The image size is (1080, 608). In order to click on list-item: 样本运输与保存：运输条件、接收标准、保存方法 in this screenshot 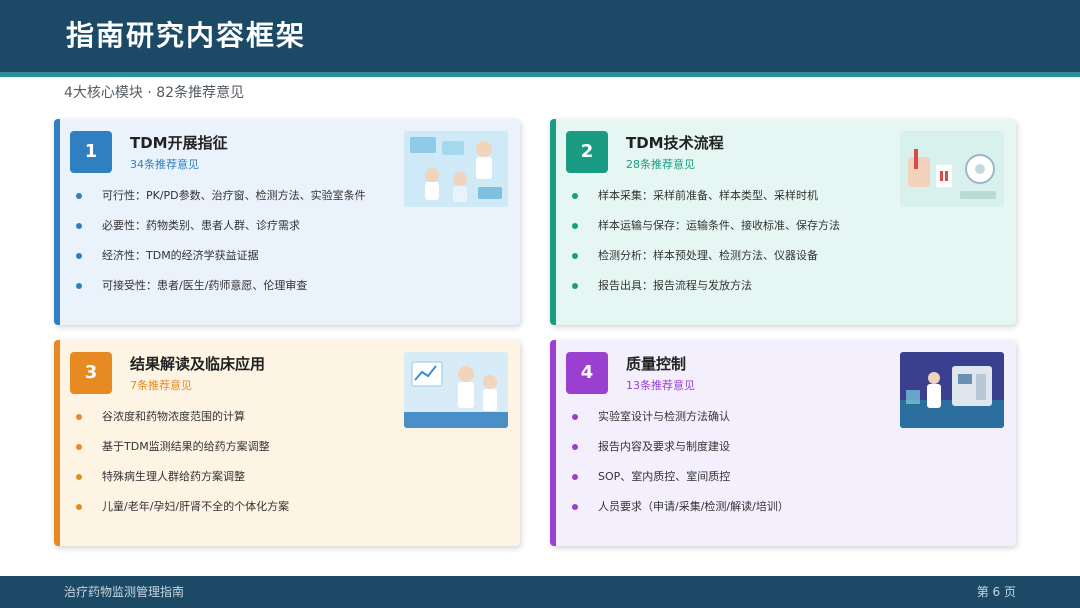, I will do `click(706, 226)`.